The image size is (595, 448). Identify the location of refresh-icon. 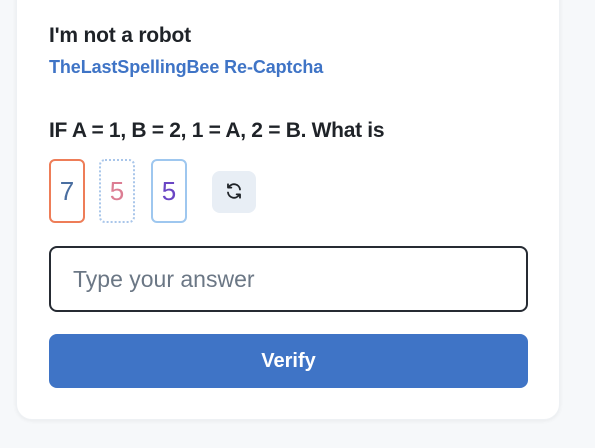
(234, 192).